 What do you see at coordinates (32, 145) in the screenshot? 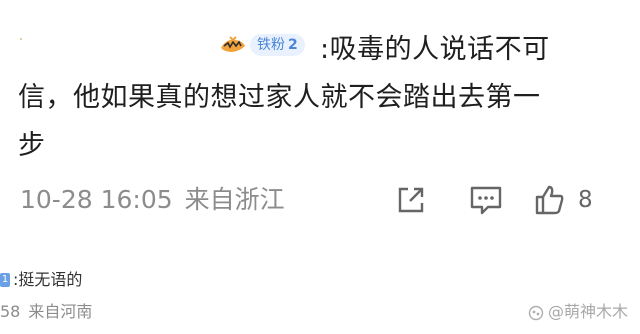
I see `comment-text-line3: 步` at bounding box center [32, 145].